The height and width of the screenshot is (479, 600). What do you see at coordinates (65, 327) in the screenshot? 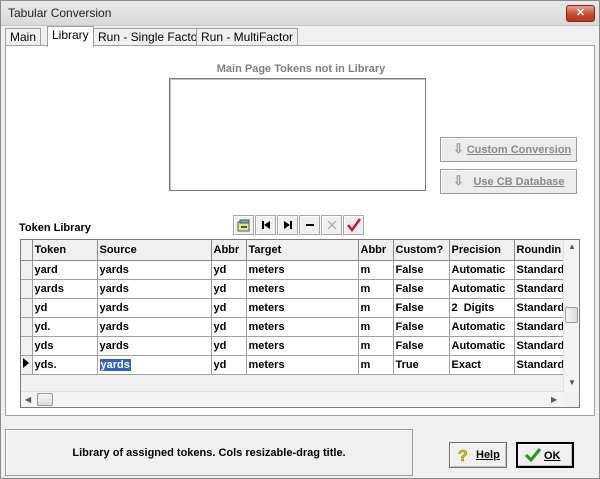
I see `cell-token: yd.` at bounding box center [65, 327].